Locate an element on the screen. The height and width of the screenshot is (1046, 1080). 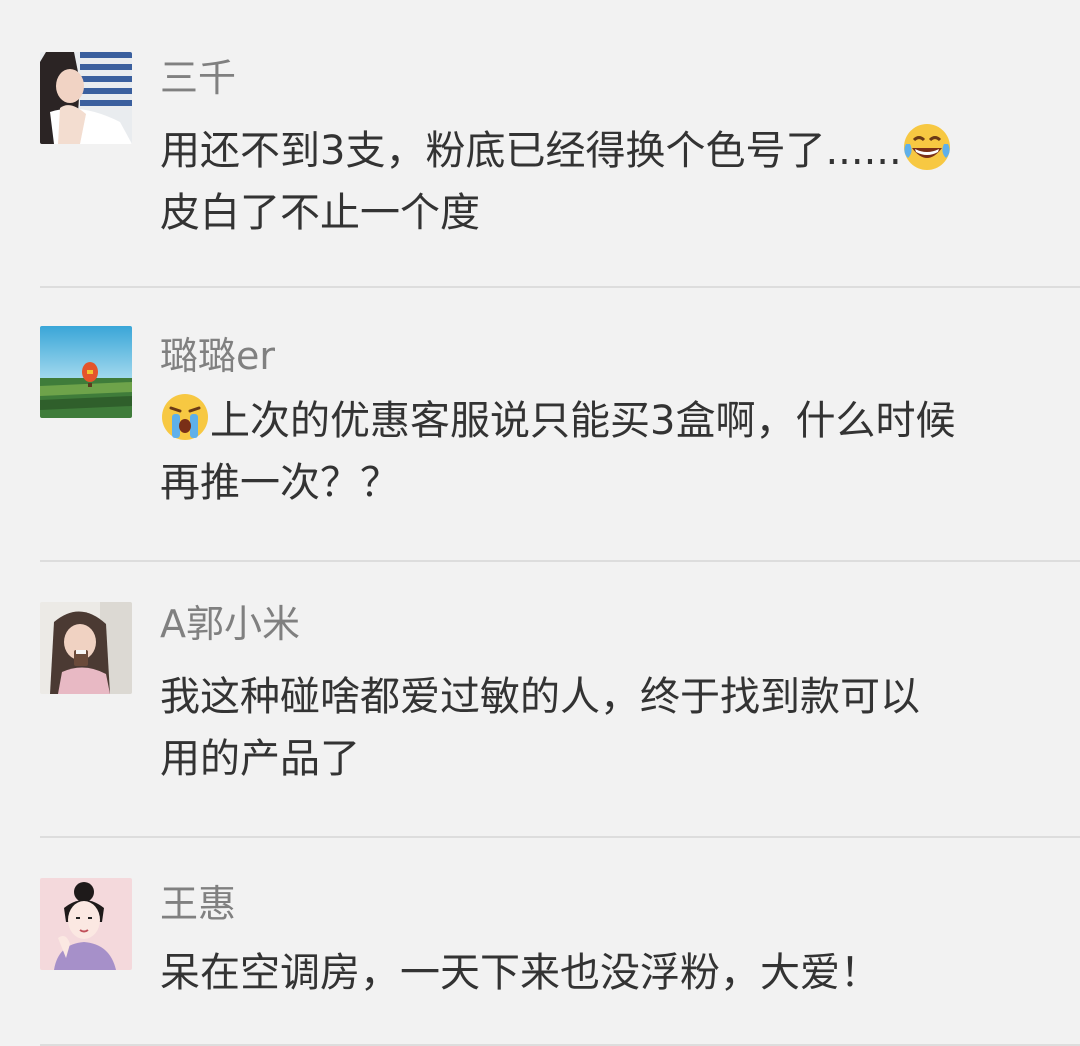
comment-text-line: 用的产品了 is located at coordinates (260, 759).